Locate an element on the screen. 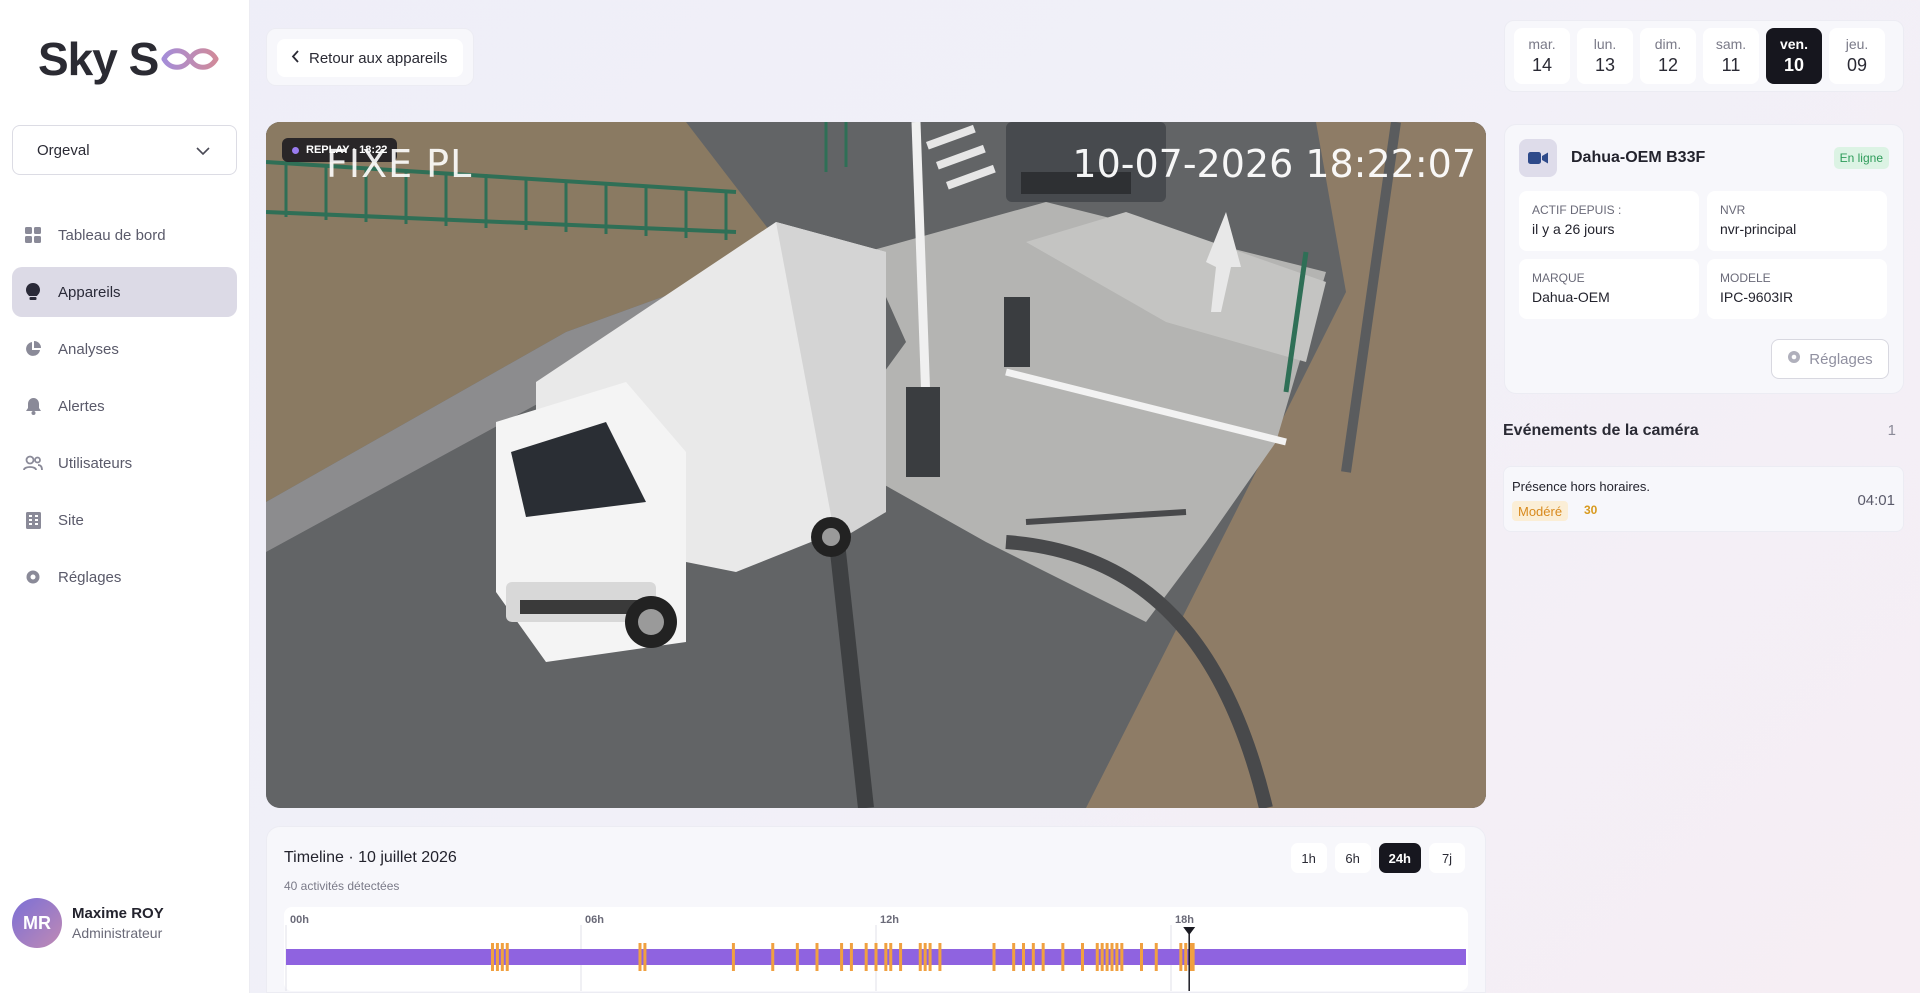  range-24h-button: 24h is located at coordinates (1399, 858).